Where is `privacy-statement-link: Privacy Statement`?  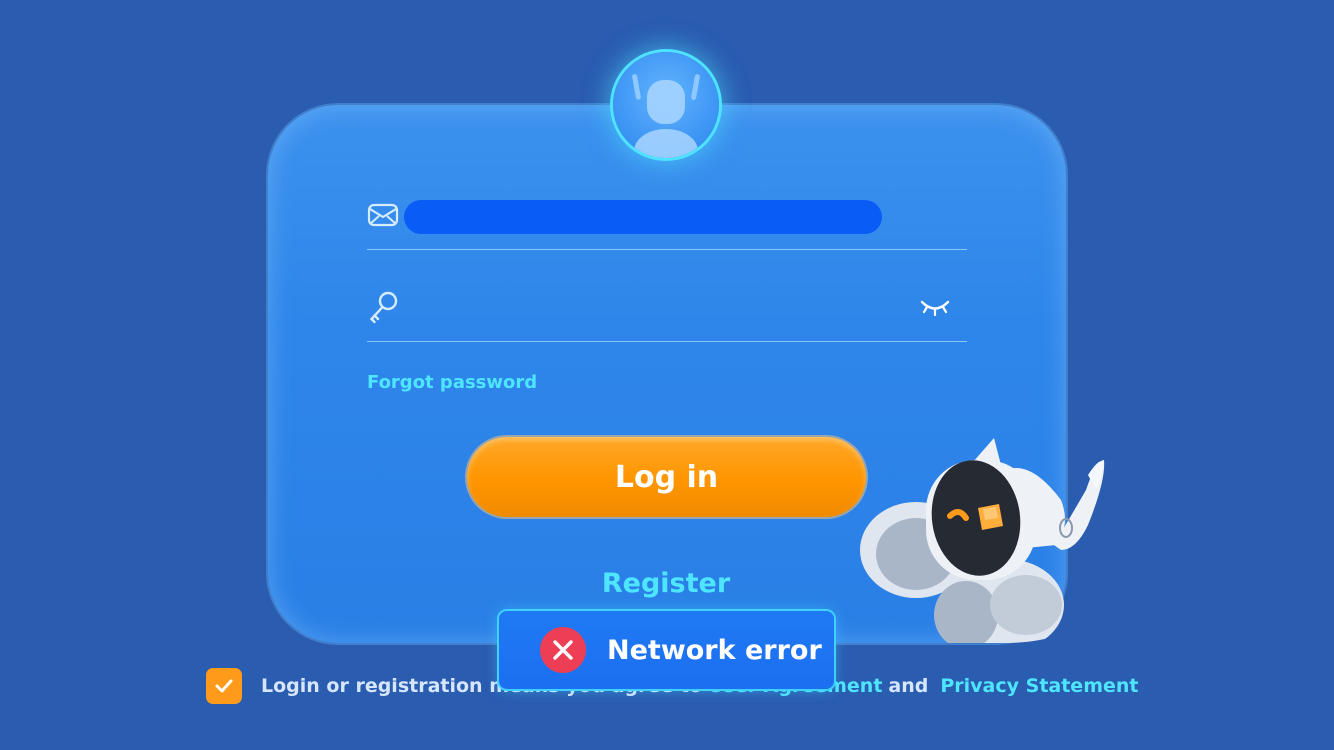 privacy-statement-link: Privacy Statement is located at coordinates (1039, 686).